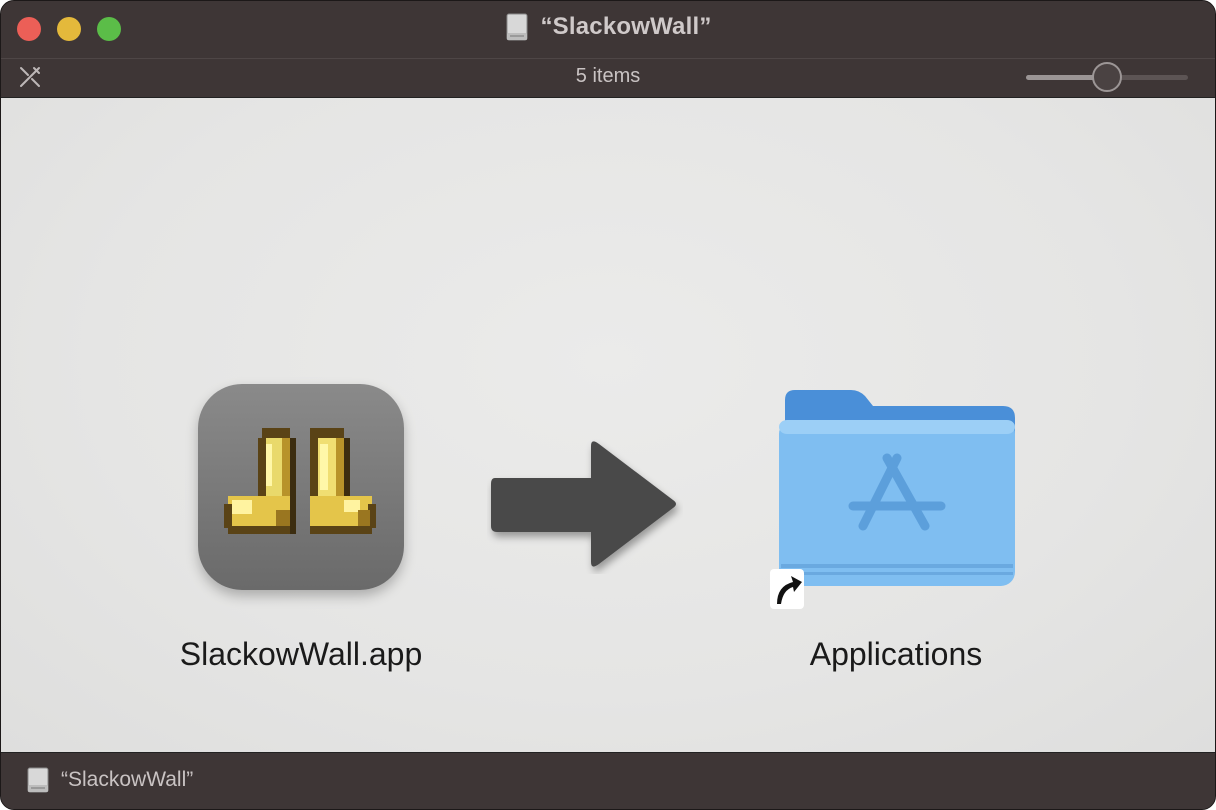  I want to click on applications-folder-icon, so click(897, 488).